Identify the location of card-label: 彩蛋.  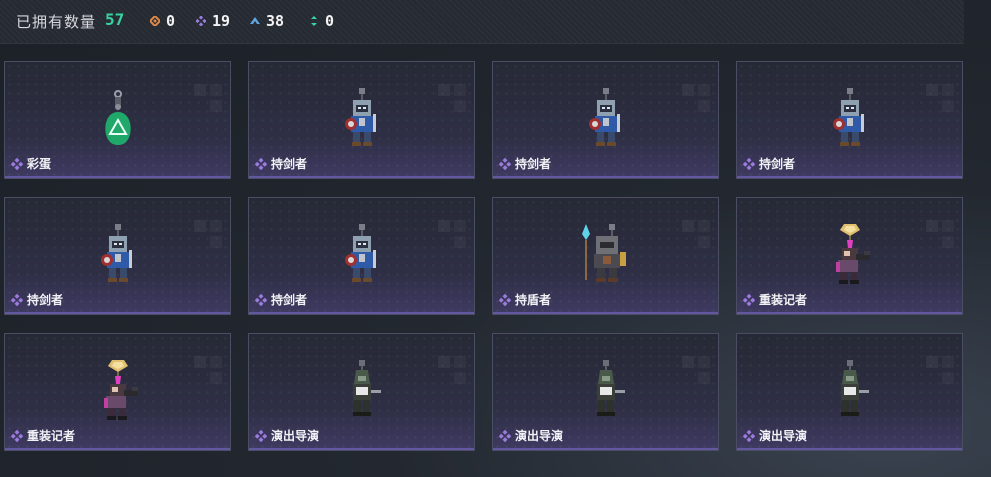
(31, 163).